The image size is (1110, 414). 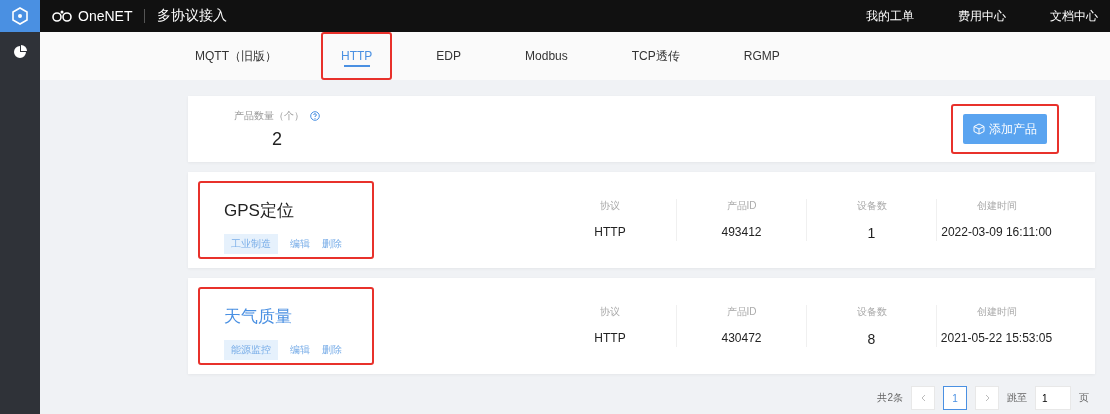 I want to click on chevron-left-icon, so click(x=923, y=398).